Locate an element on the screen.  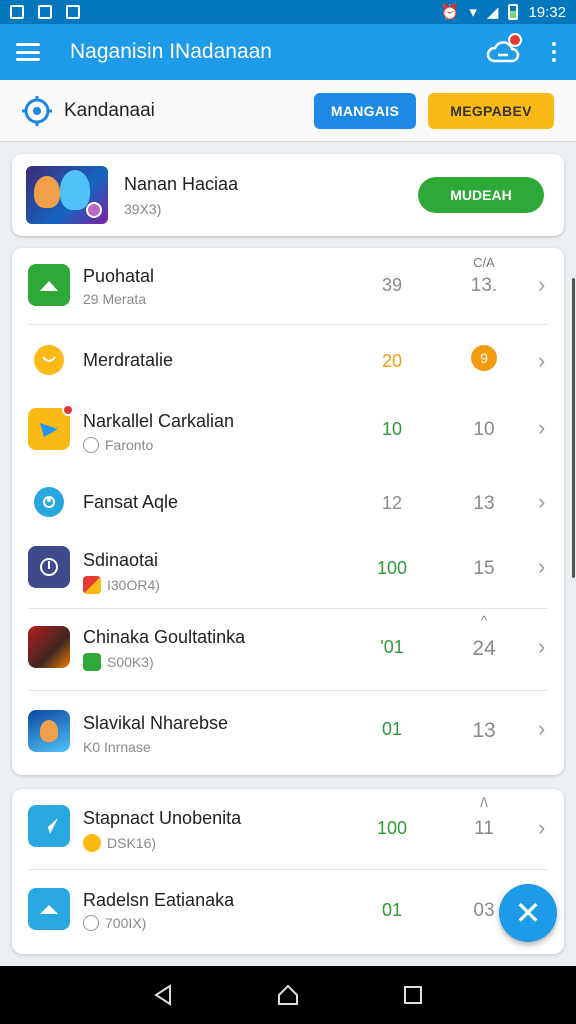
list-item: Chinaka Goultatinka S00K3) ^ '01 24 › is located at coordinates (288, 649).